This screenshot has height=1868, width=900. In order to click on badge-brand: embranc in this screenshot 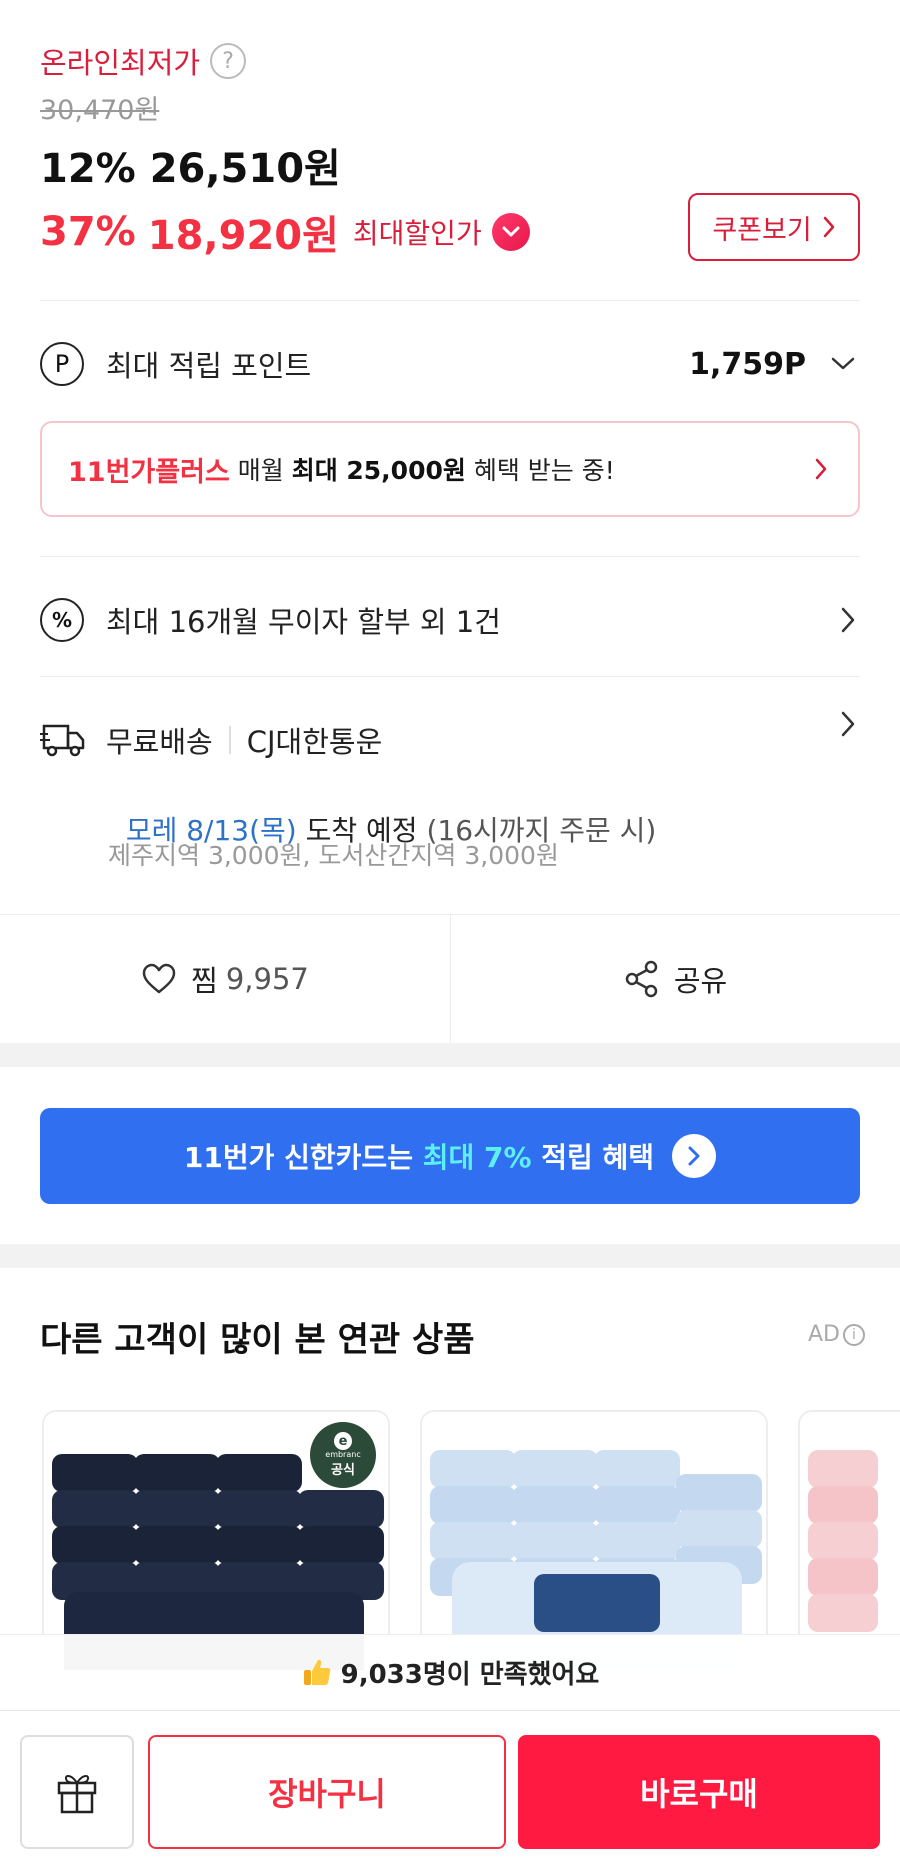, I will do `click(343, 1454)`.